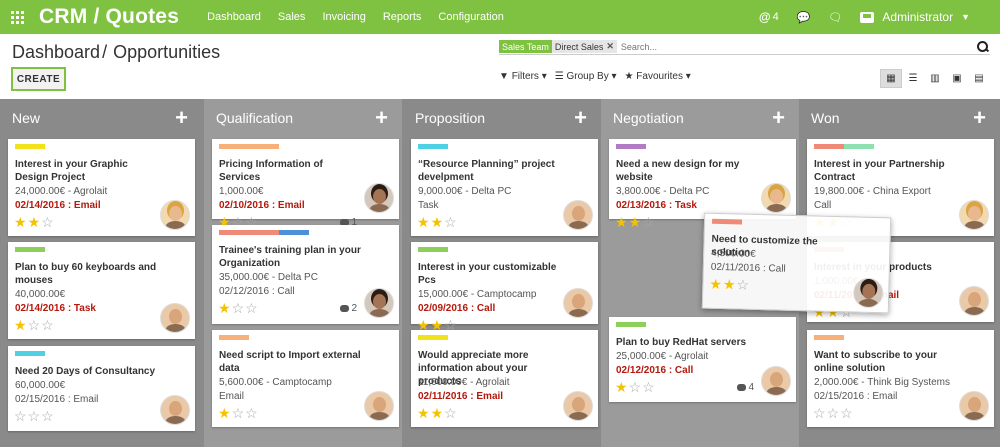 Image resolution: width=1000 pixels, height=447 pixels. I want to click on menu-invoicing: Invoicing, so click(343, 17).